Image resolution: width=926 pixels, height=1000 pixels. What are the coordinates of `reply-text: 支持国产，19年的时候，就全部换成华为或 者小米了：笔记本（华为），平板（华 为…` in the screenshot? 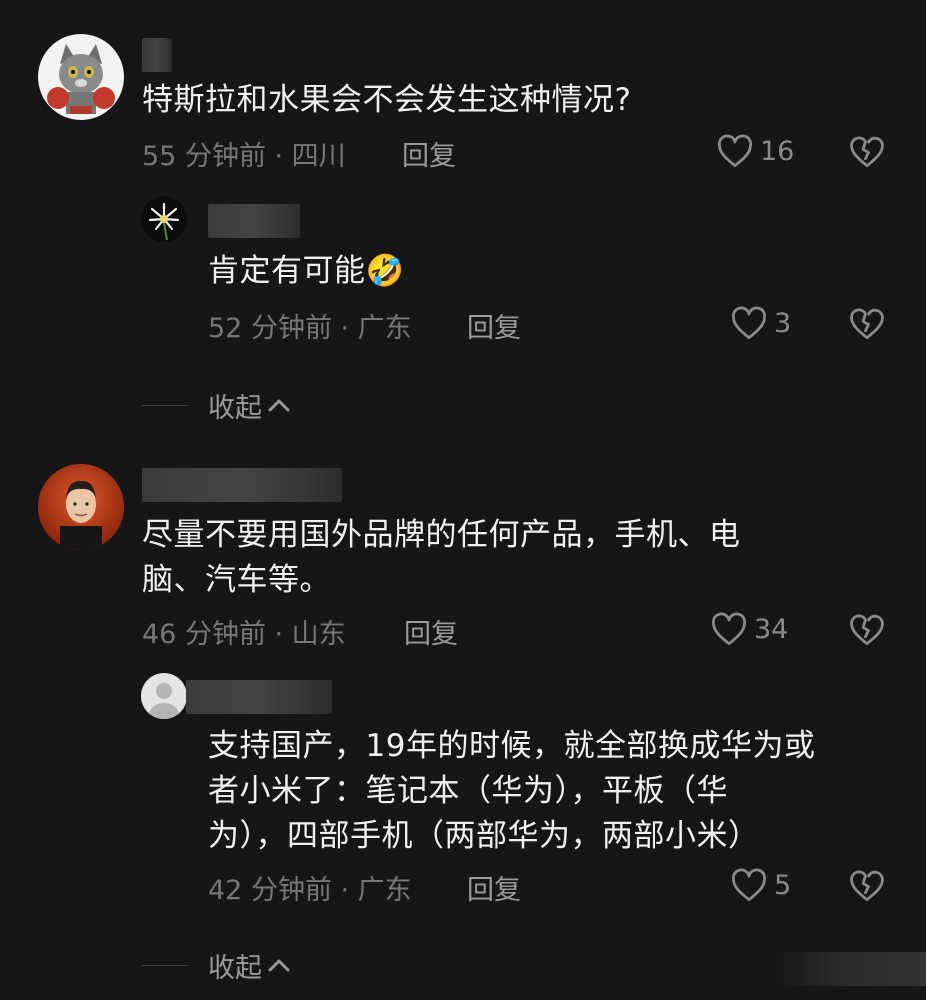 It's located at (512, 791).